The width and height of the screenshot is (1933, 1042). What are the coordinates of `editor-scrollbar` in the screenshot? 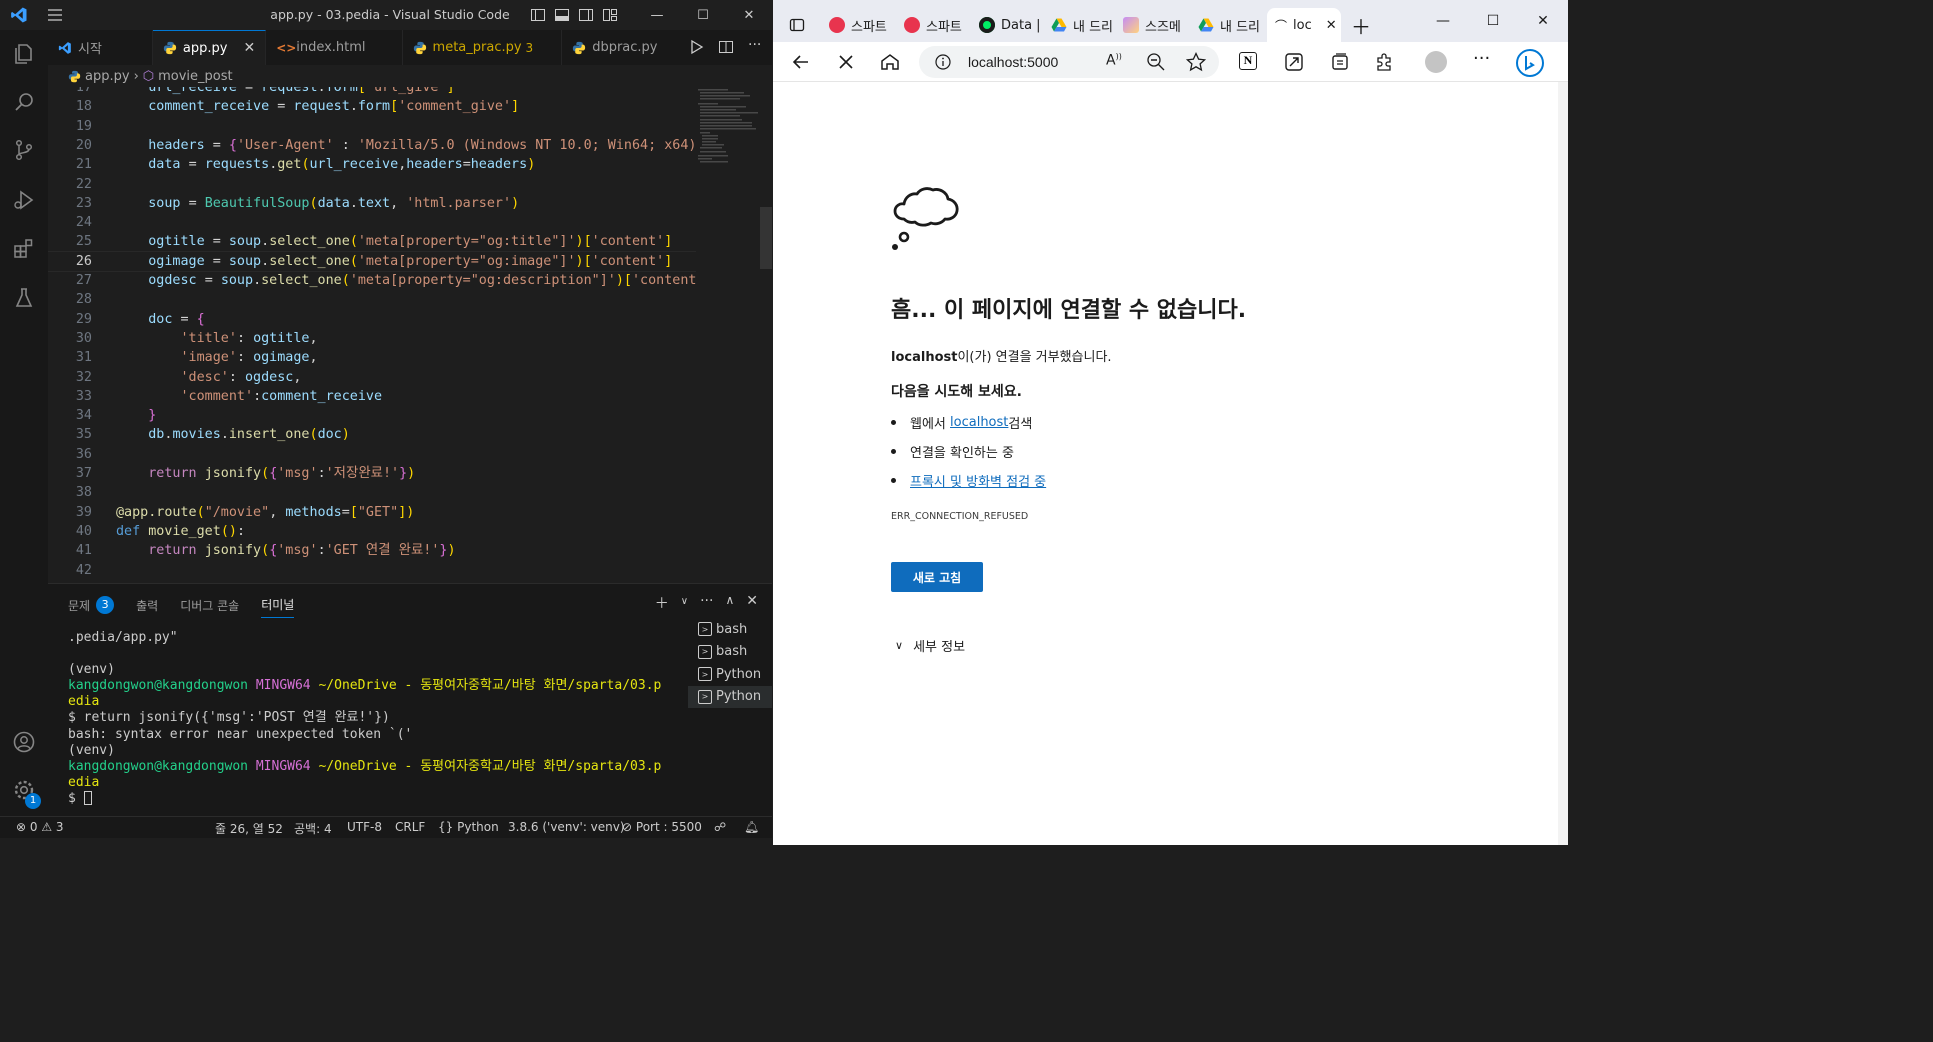 It's located at (766, 238).